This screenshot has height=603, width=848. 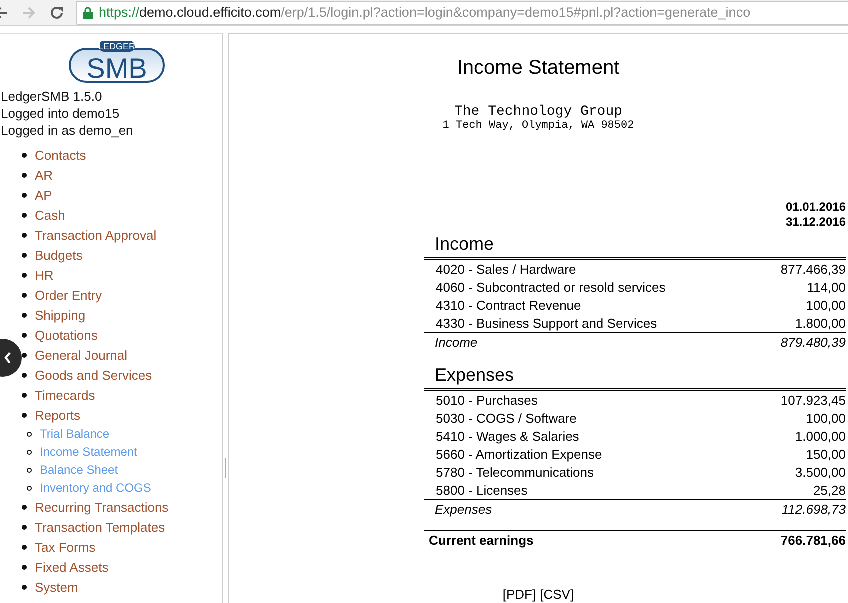 What do you see at coordinates (117, 62) in the screenshot?
I see `logo: LEDGER SMB` at bounding box center [117, 62].